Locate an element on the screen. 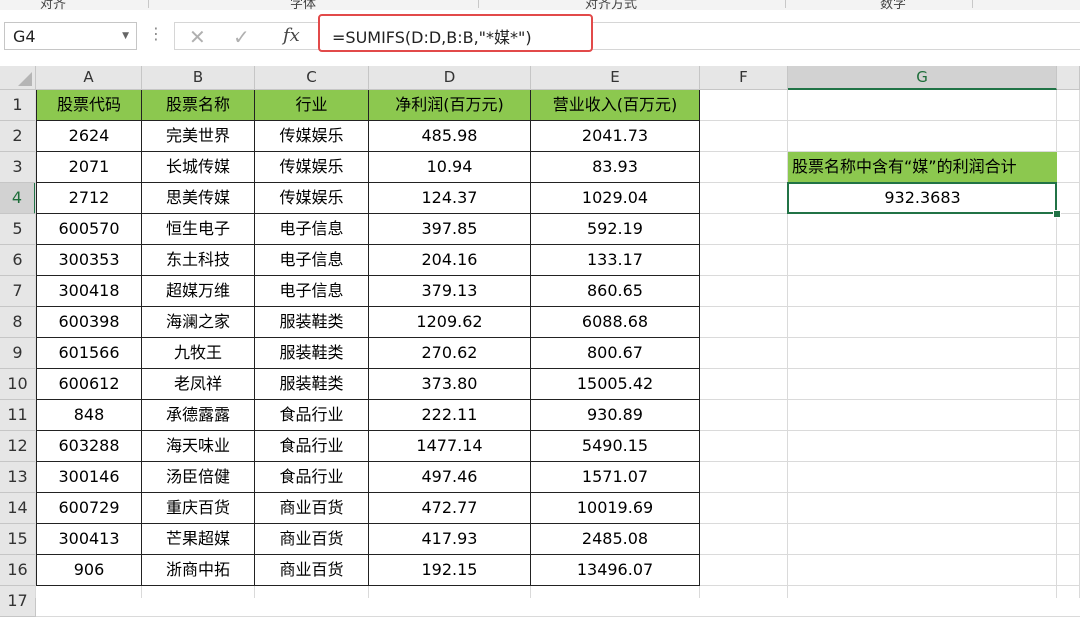  table-cell: 2041.73 is located at coordinates (615, 136).